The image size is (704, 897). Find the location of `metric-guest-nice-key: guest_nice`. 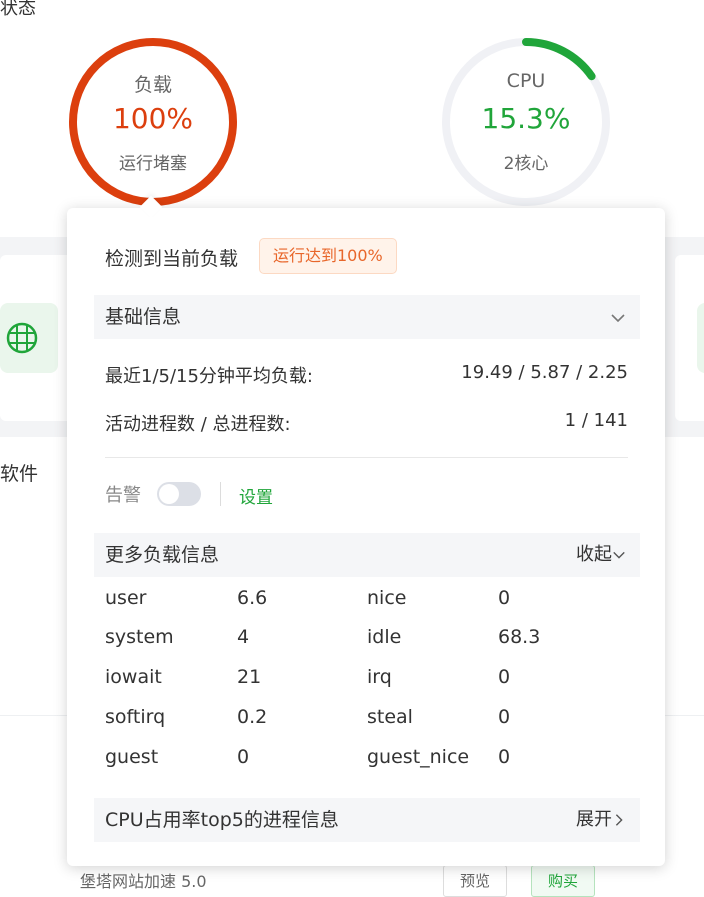

metric-guest-nice-key: guest_nice is located at coordinates (418, 757).